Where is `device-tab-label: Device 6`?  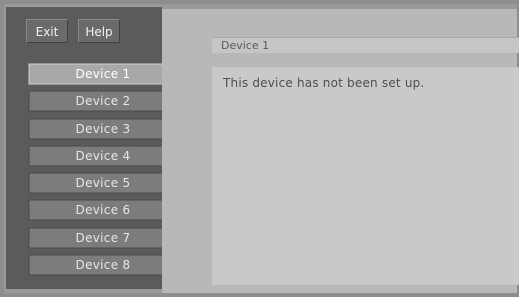
device-tab-label: Device 6 is located at coordinates (103, 210).